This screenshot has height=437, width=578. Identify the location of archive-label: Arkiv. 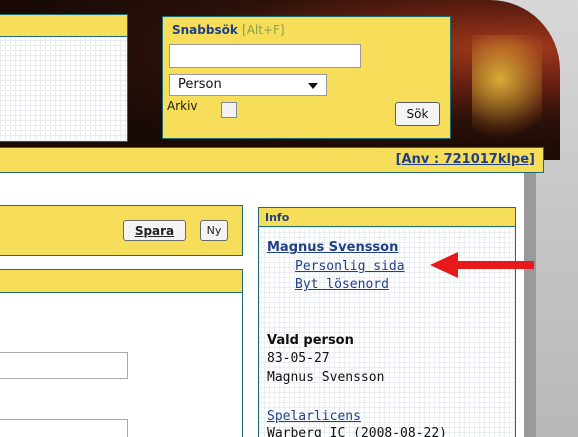
(182, 106).